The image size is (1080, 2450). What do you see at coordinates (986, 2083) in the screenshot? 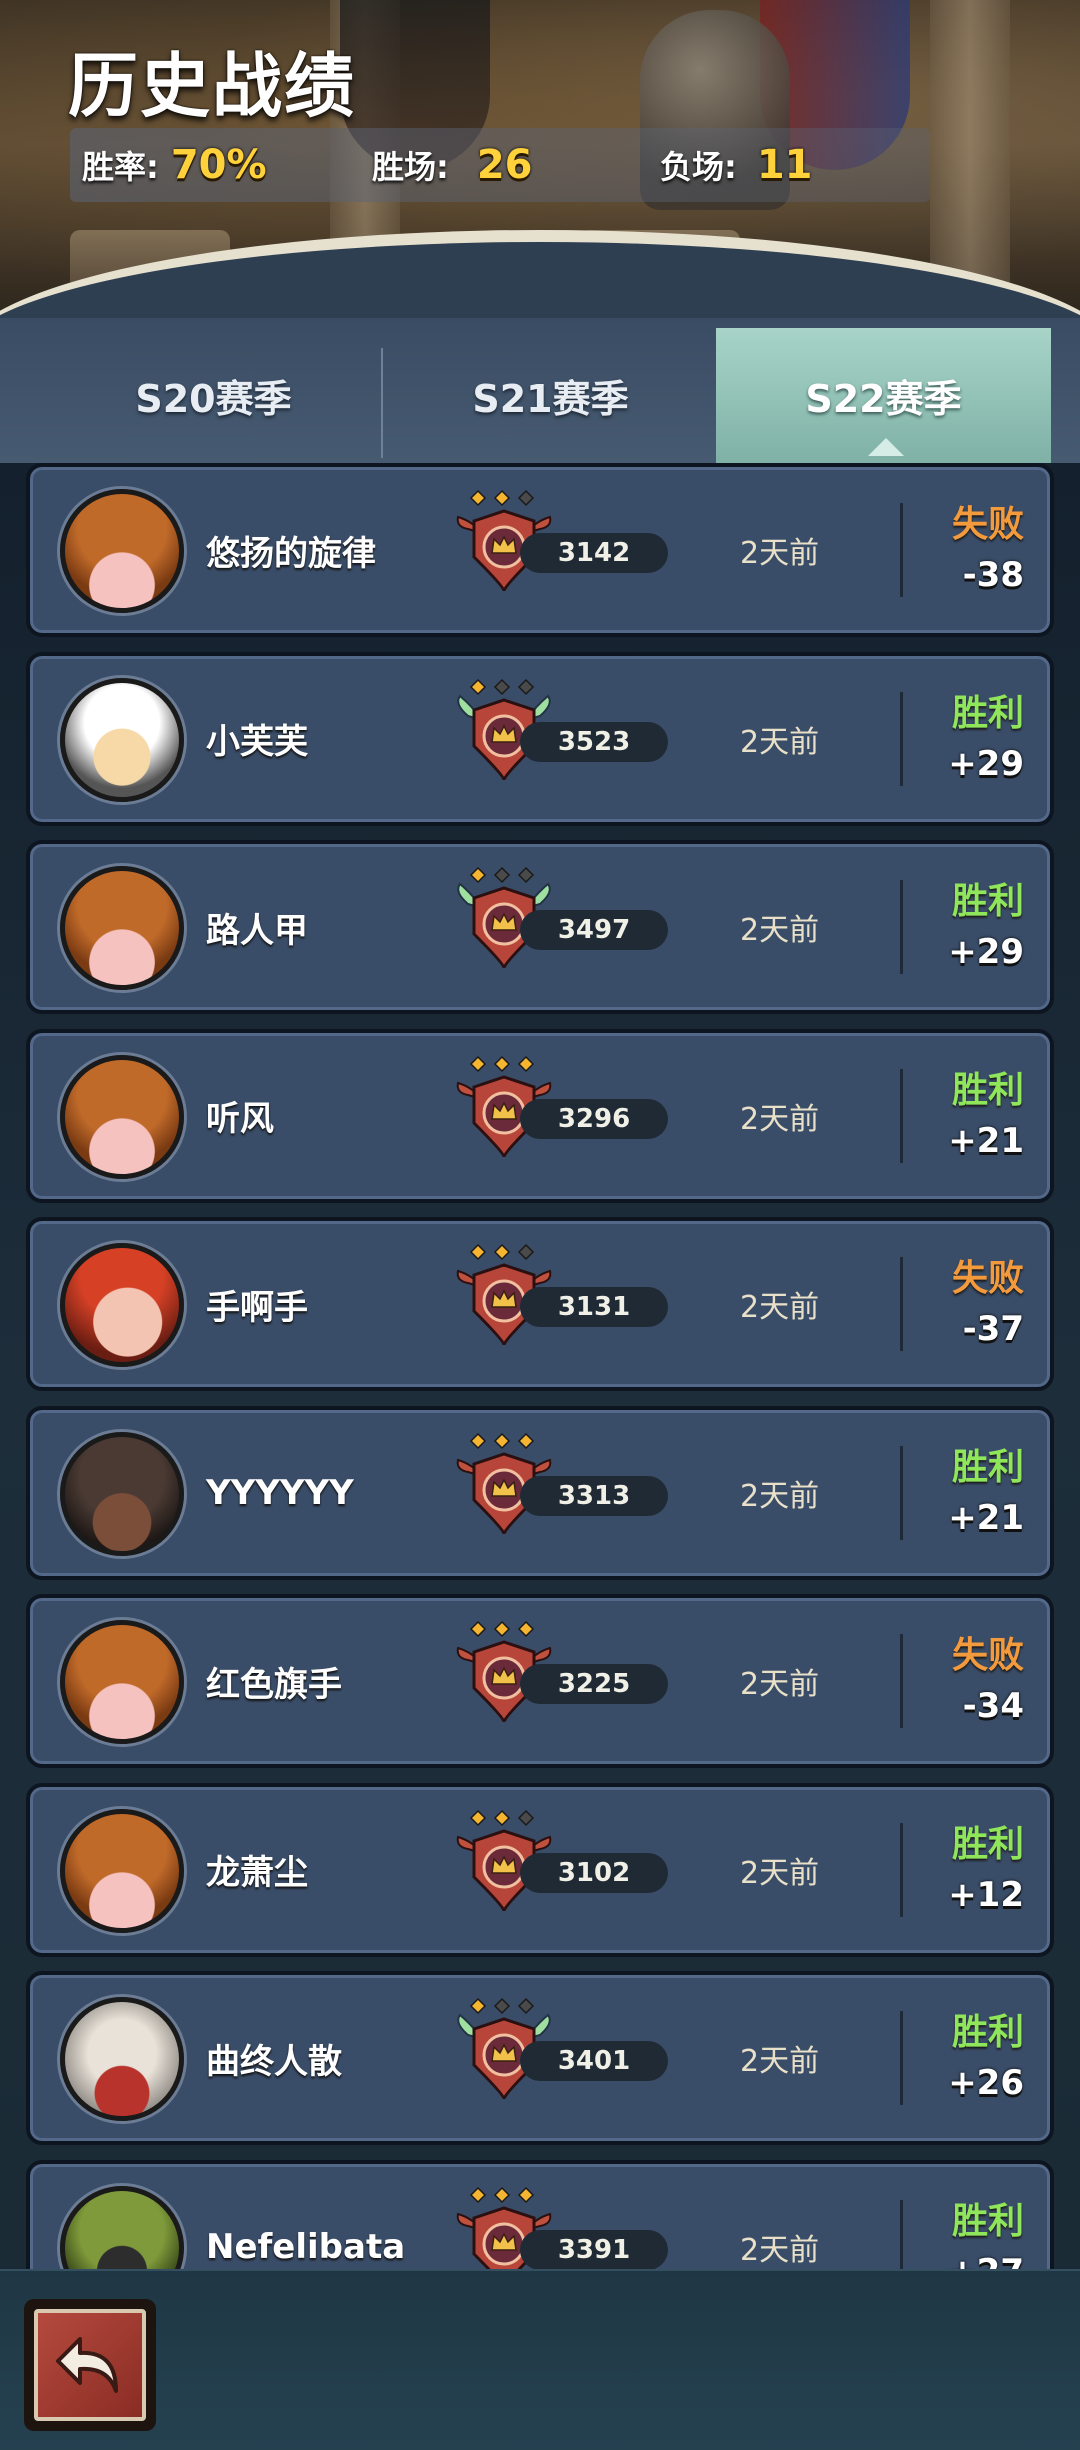
I see `score-delta: +26` at bounding box center [986, 2083].